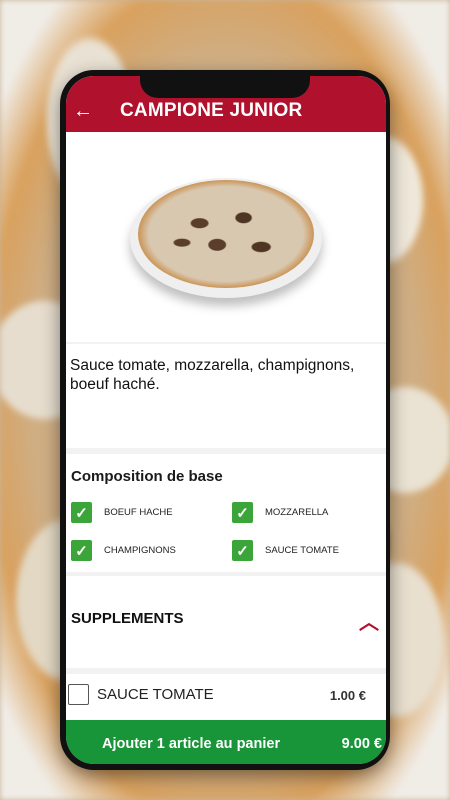 The height and width of the screenshot is (800, 450). What do you see at coordinates (347, 695) in the screenshot?
I see `supplement-price: 1.00 €` at bounding box center [347, 695].